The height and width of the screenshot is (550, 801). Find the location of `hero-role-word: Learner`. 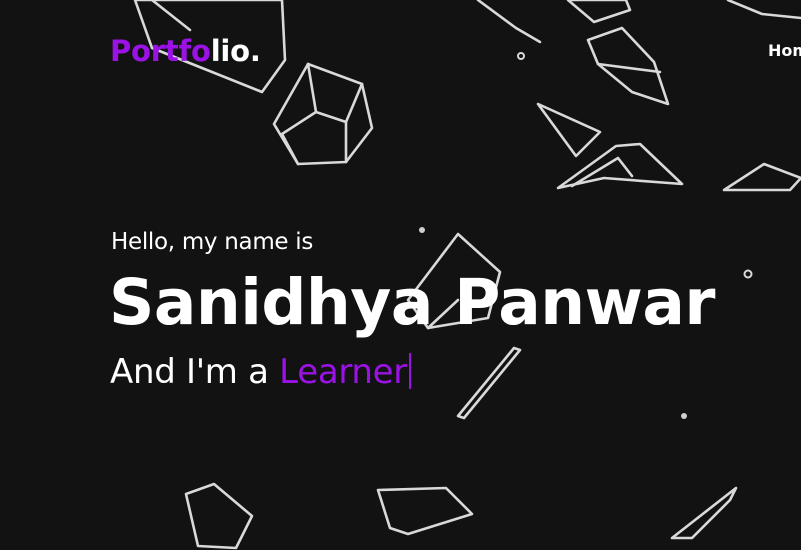

hero-role-word: Learner is located at coordinates (343, 372).